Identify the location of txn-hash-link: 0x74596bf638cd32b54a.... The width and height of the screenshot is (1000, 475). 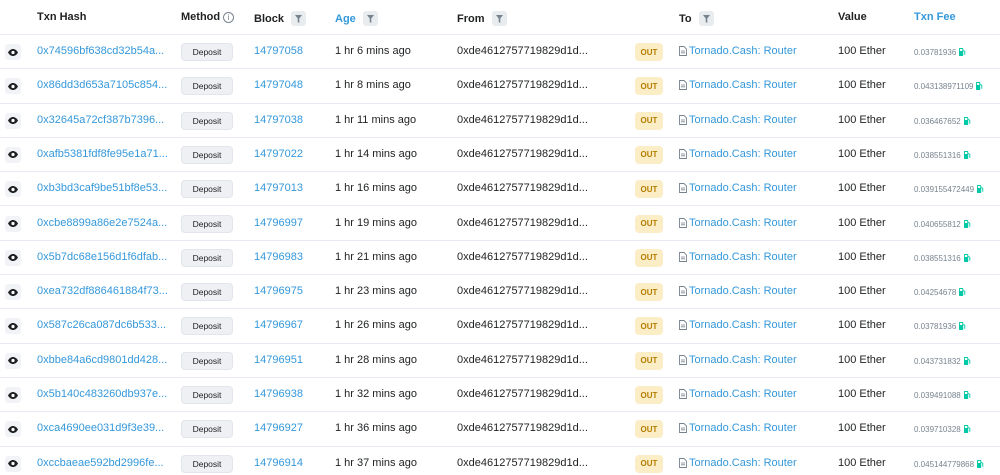
(100, 51).